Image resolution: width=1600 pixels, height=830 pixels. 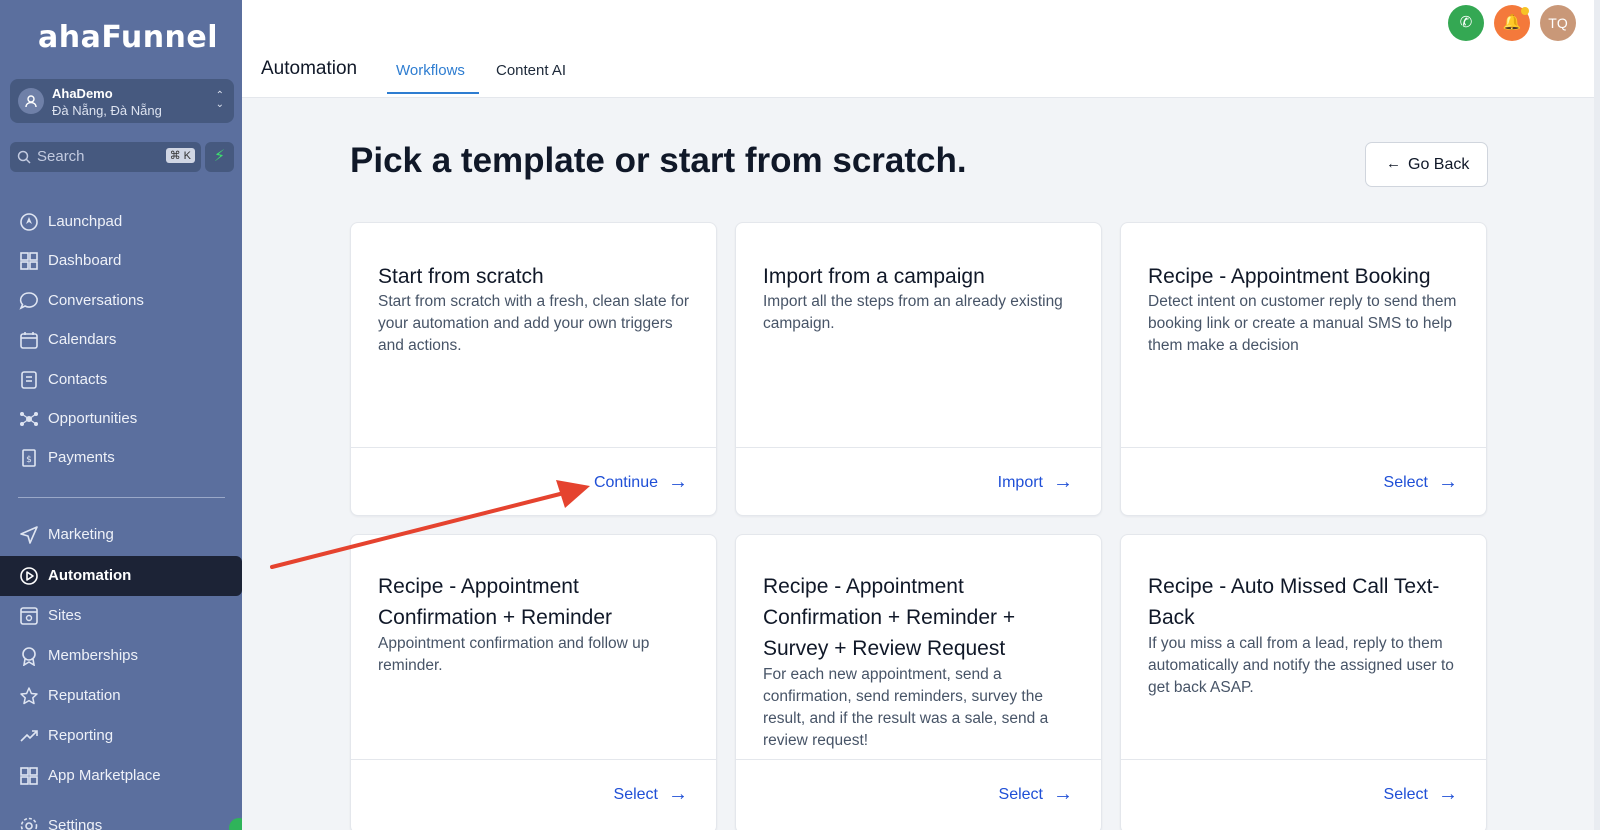 I want to click on trend-icon, so click(x=29, y=736).